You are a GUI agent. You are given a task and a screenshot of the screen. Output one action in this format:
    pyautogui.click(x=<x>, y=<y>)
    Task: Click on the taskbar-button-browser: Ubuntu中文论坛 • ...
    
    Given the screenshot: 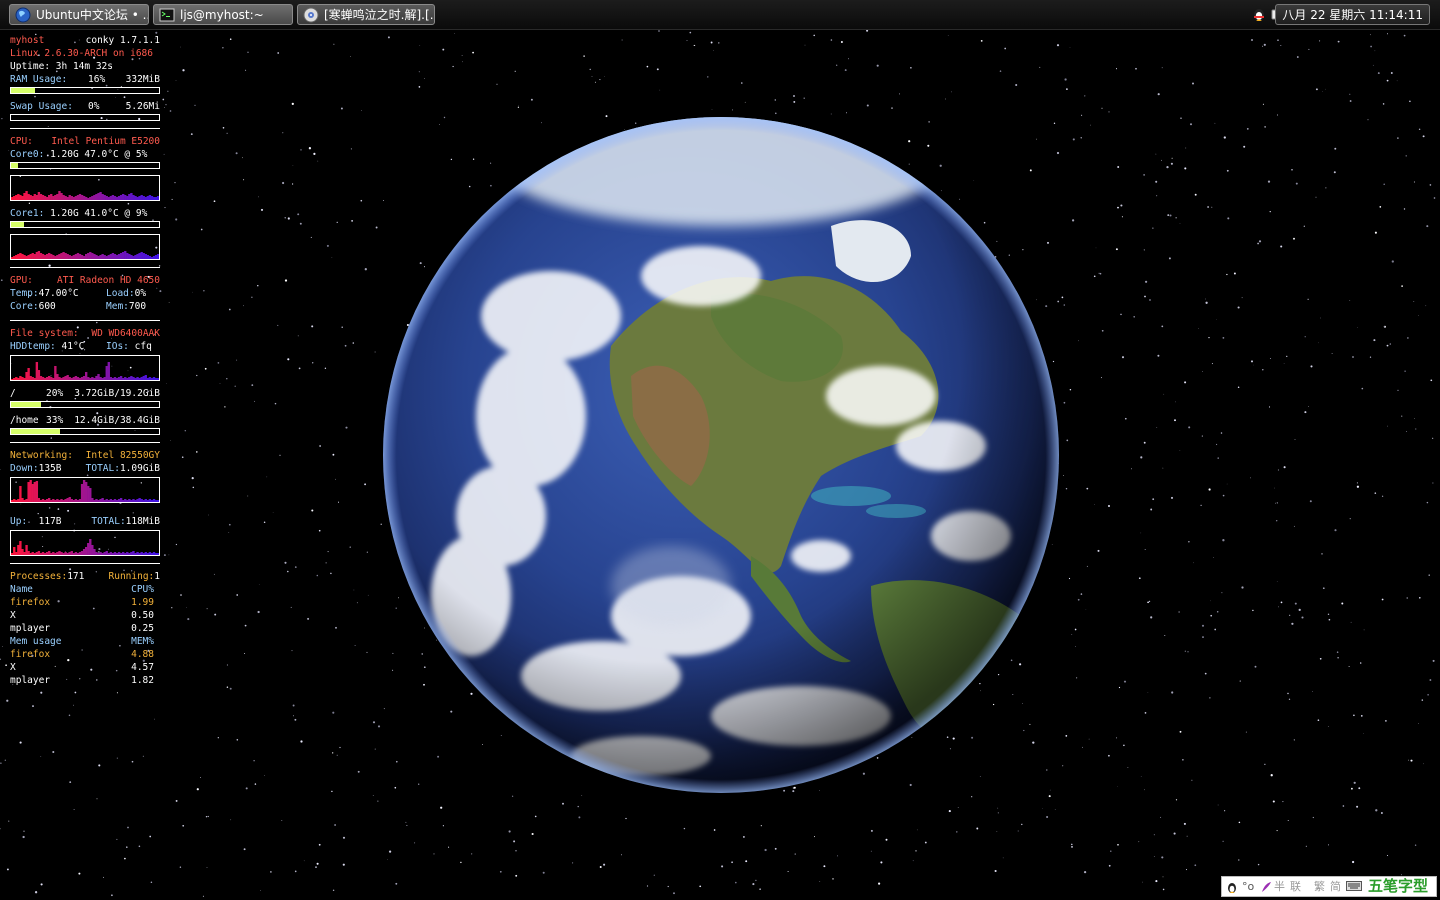 What is the action you would take?
    pyautogui.click(x=79, y=14)
    